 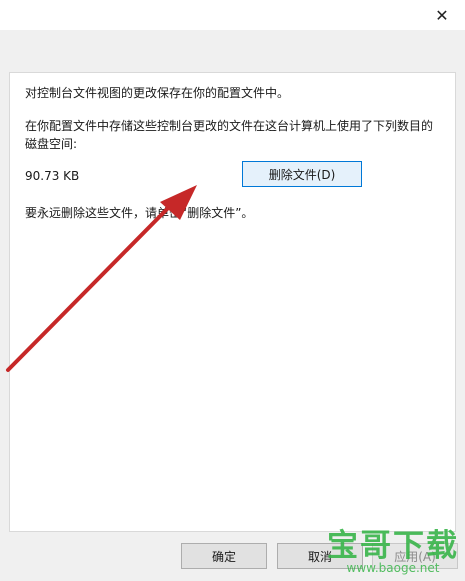 What do you see at coordinates (101, 278) in the screenshot?
I see `annotation-arrow-icon` at bounding box center [101, 278].